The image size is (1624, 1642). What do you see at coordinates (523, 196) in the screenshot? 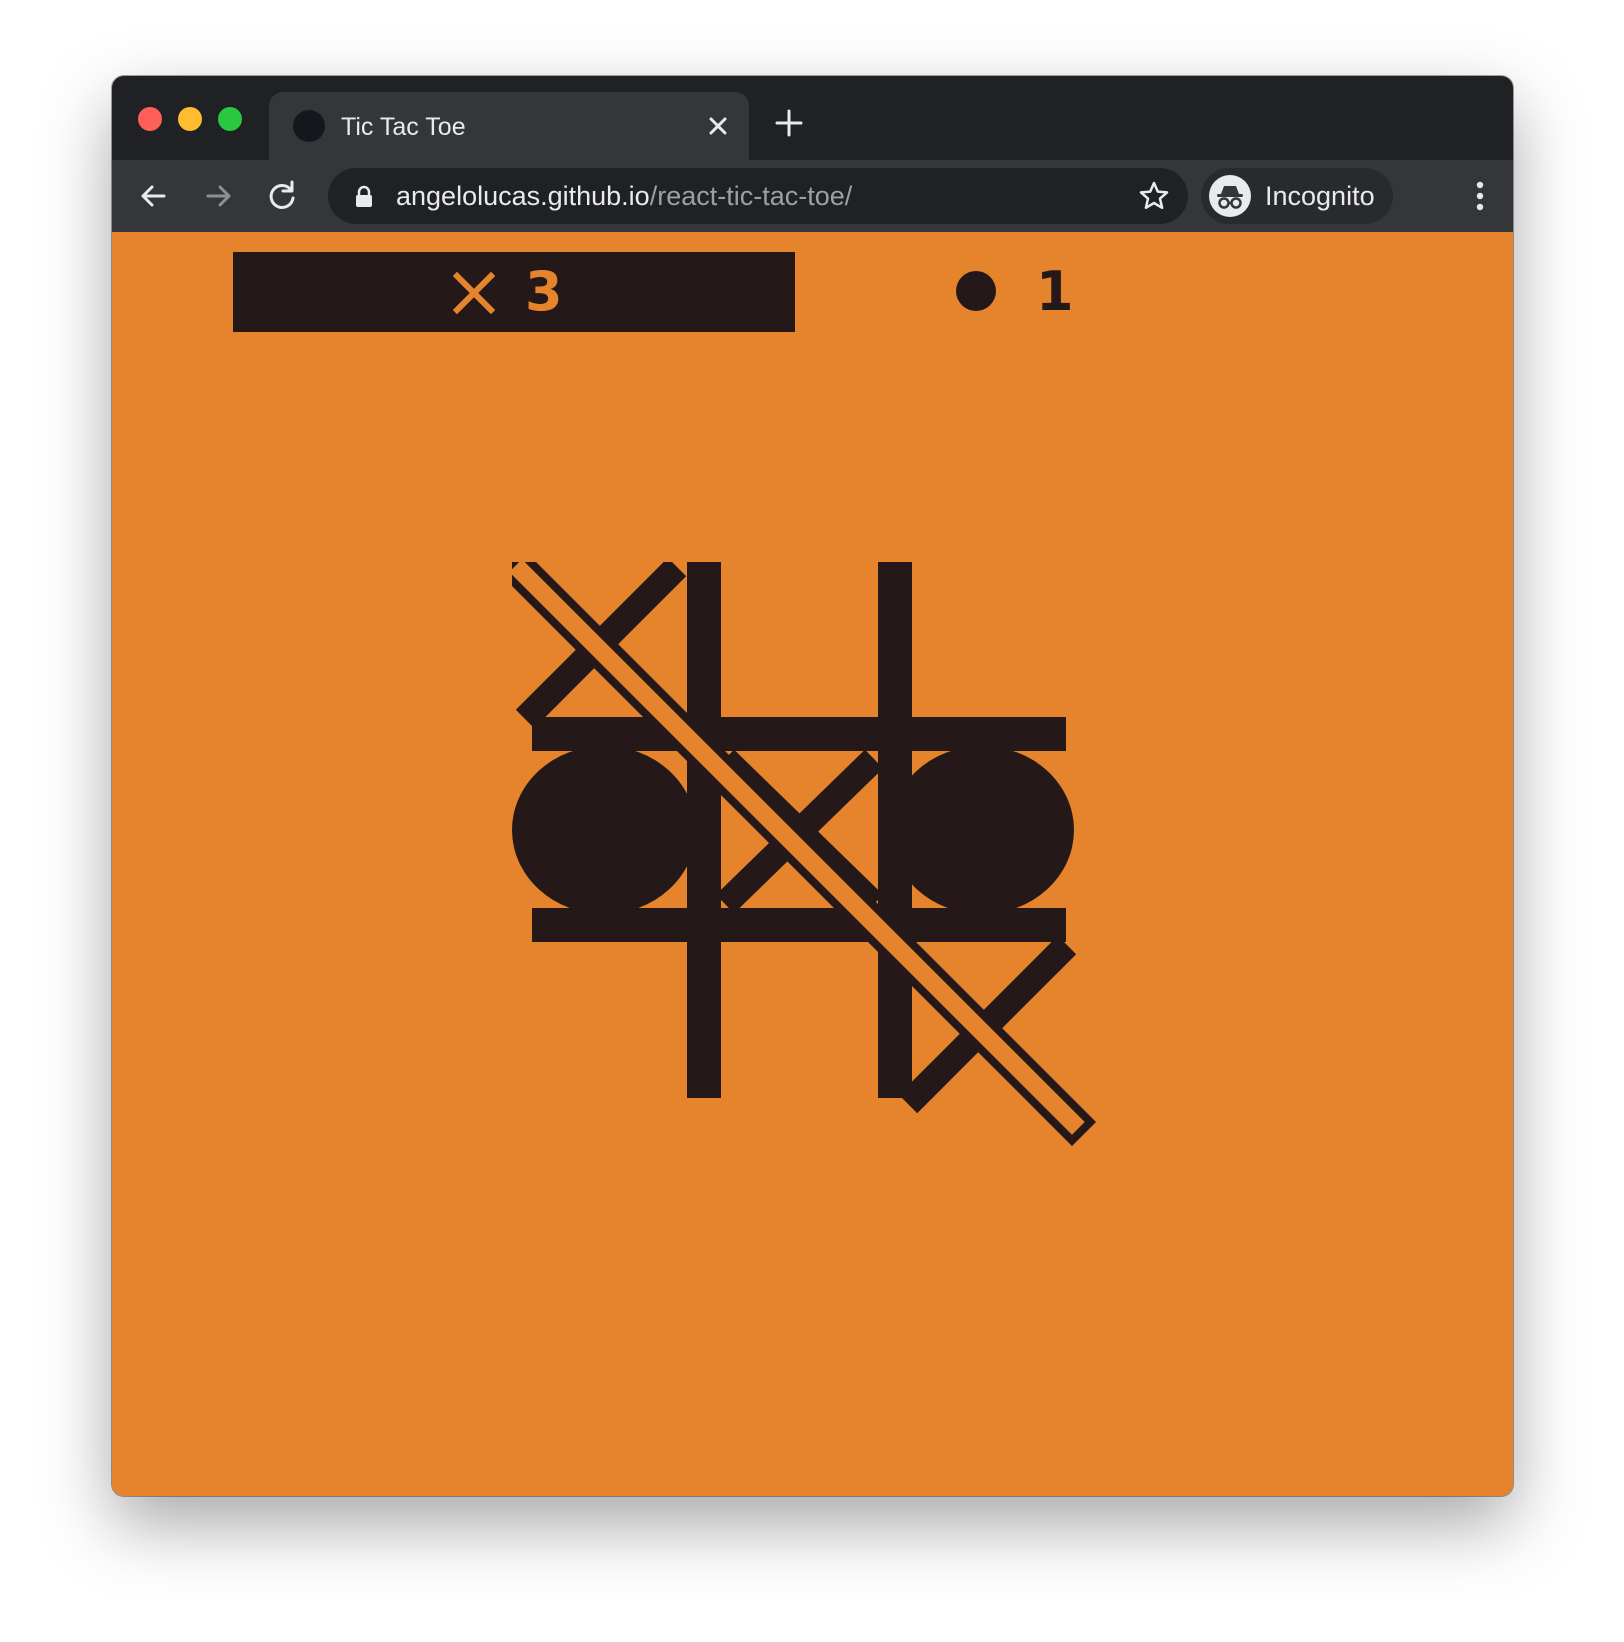
I see `url-host: angelolucas.github.io` at bounding box center [523, 196].